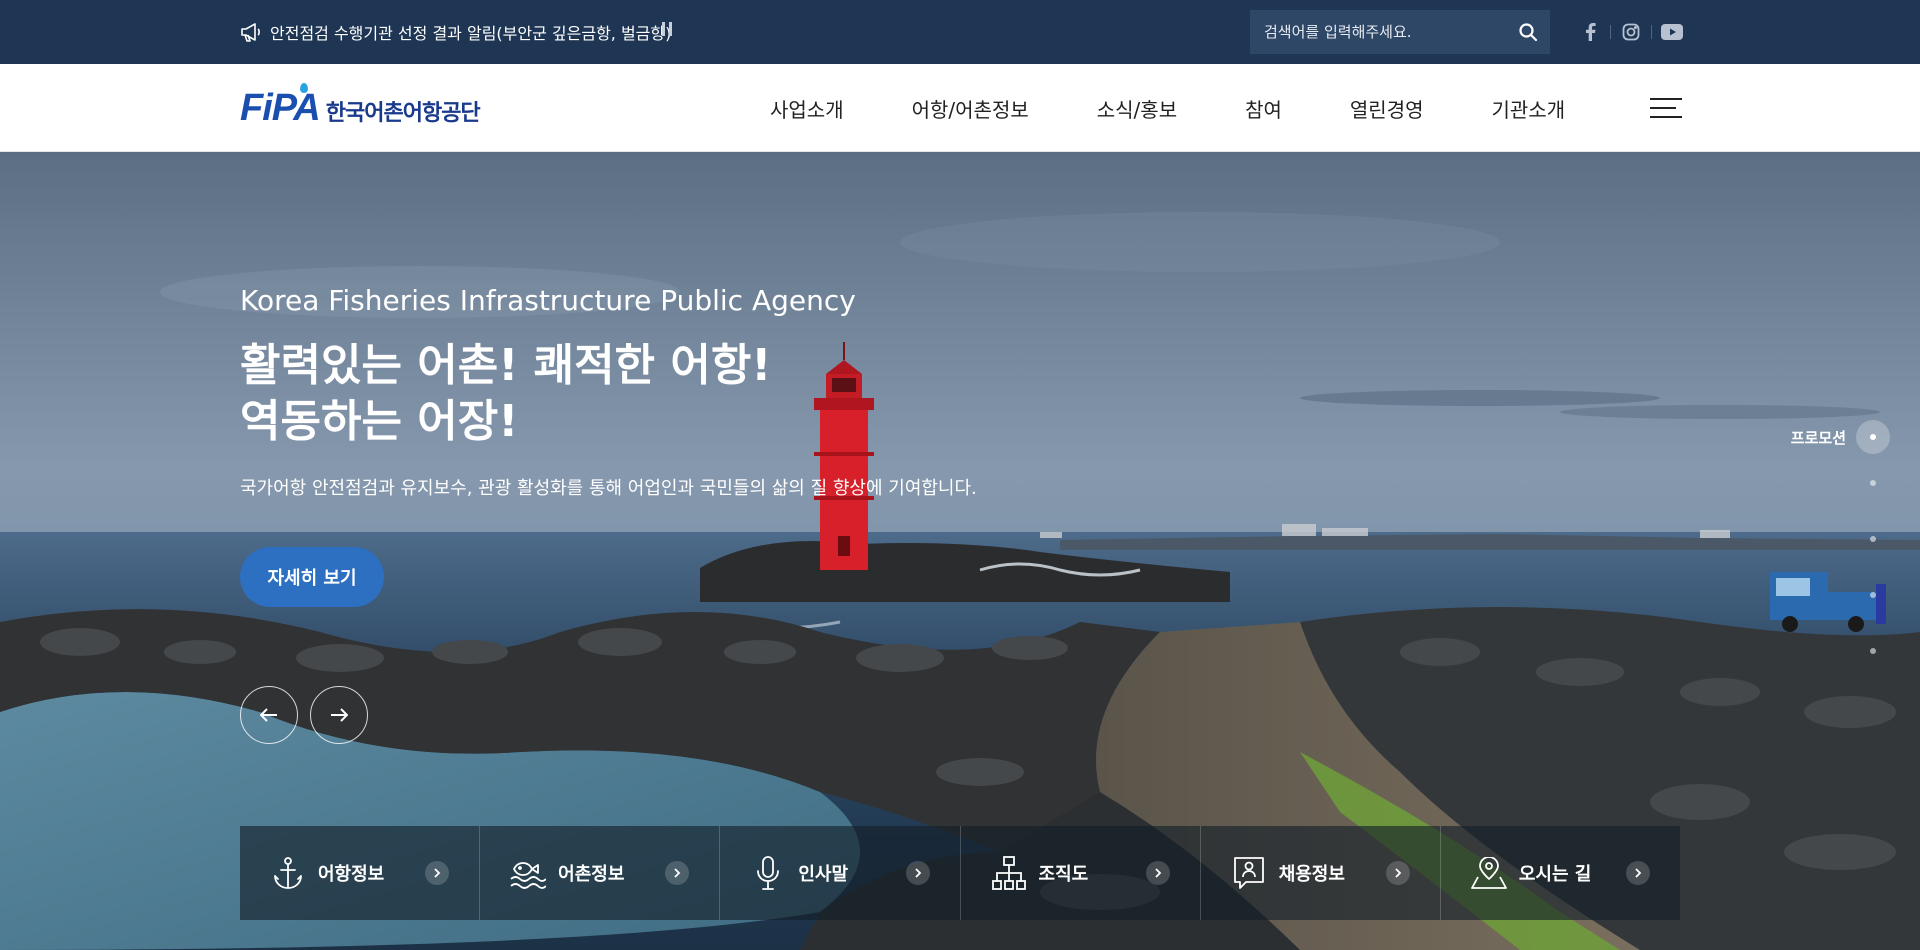 Image resolution: width=1920 pixels, height=950 pixels. I want to click on social-links, so click(1631, 32).